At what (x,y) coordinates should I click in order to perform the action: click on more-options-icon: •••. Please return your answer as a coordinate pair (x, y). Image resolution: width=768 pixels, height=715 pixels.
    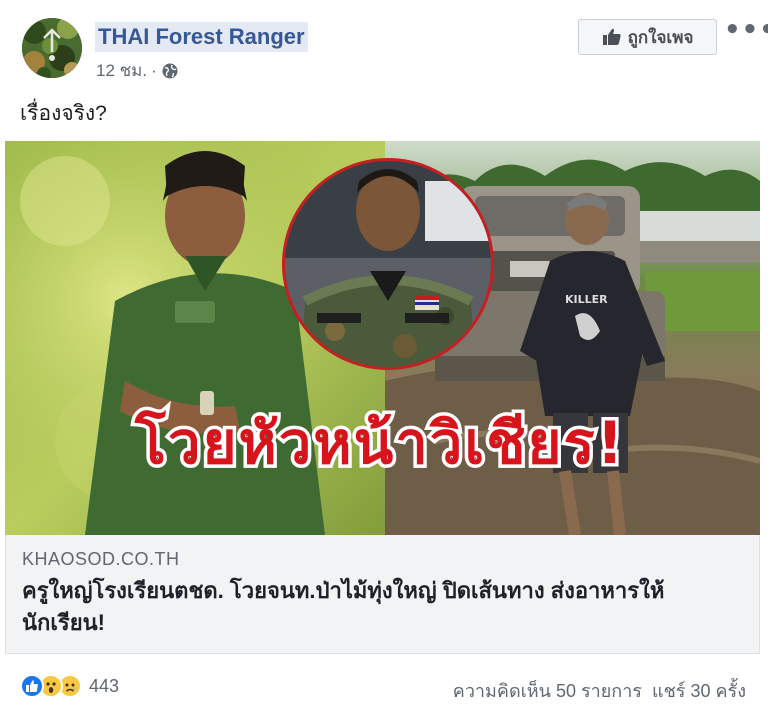
    Looking at the image, I should click on (746, 30).